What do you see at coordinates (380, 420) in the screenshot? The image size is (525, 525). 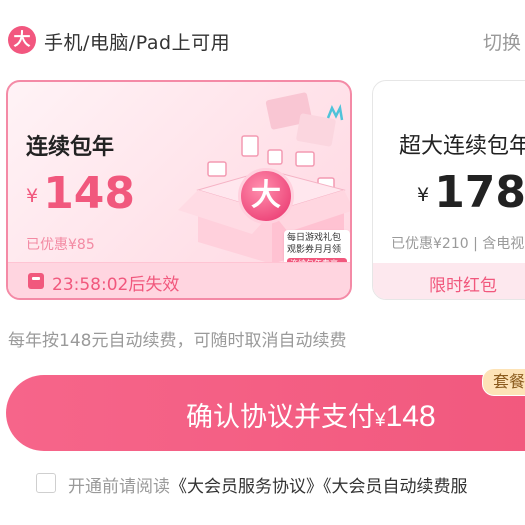 I see `pay-currency: ¥` at bounding box center [380, 420].